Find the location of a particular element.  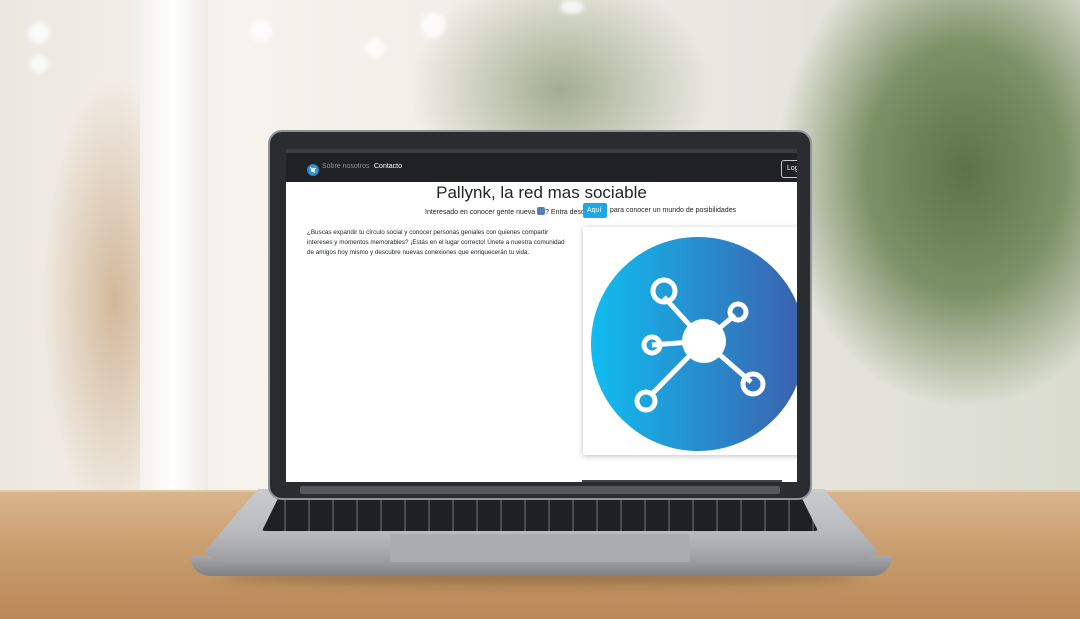

laptop-trackpad is located at coordinates (540, 548).